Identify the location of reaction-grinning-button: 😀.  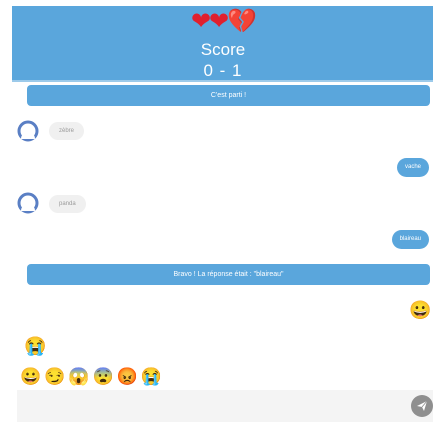
(30, 377).